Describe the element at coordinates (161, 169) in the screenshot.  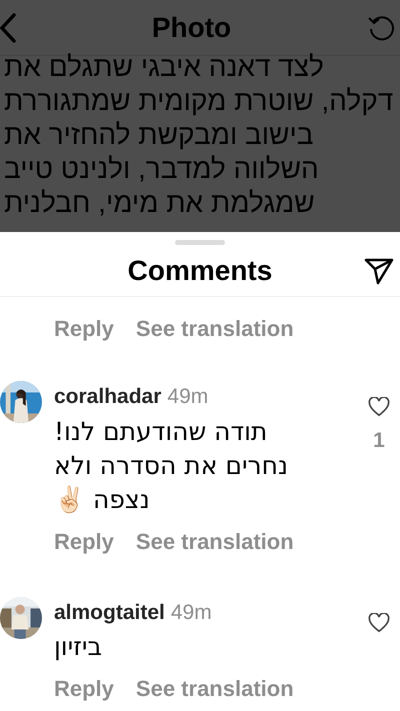
I see `caption-line: השלווה למדבר, ולנינט טייב` at that location.